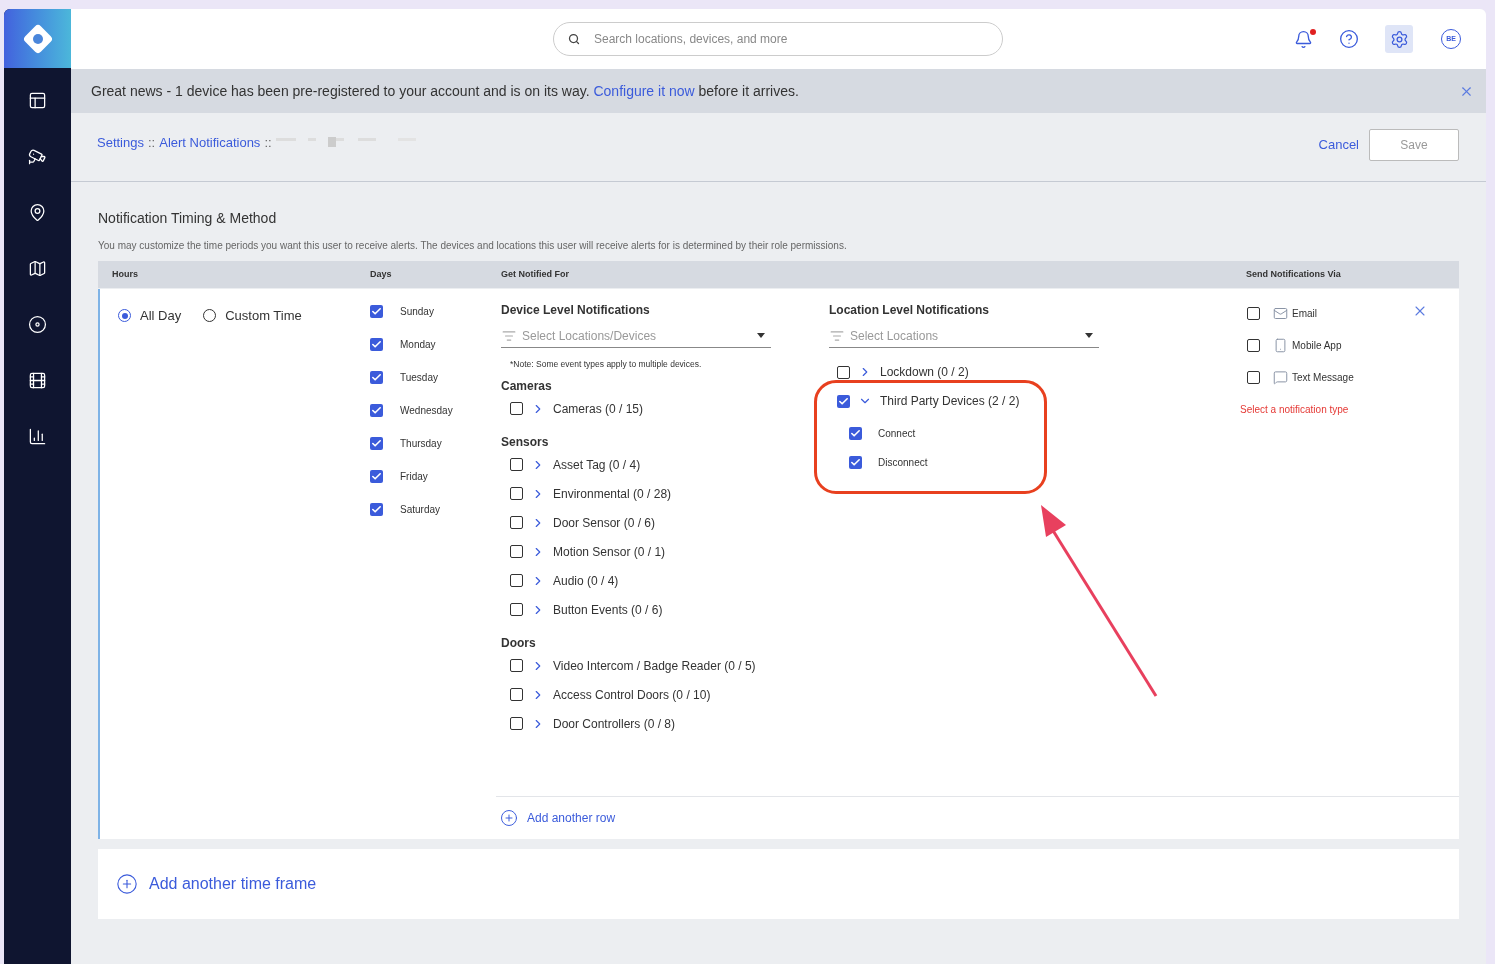 The image size is (1495, 964). Describe the element at coordinates (598, 409) in the screenshot. I see `device-type-label: Cameras (0 / 15)` at that location.